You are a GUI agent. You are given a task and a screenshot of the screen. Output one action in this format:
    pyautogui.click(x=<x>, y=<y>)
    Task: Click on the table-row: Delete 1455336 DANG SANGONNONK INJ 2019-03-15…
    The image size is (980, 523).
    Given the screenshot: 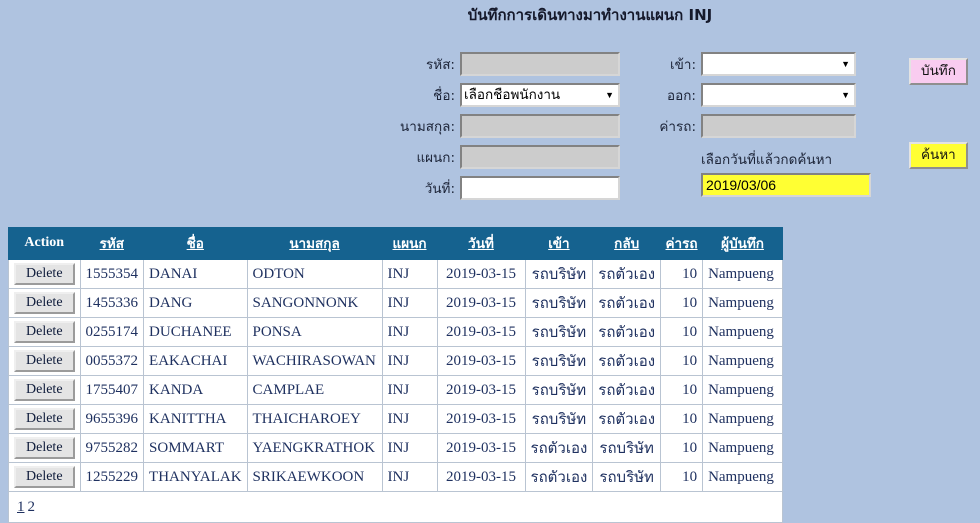 What is the action you would take?
    pyautogui.click(x=396, y=303)
    